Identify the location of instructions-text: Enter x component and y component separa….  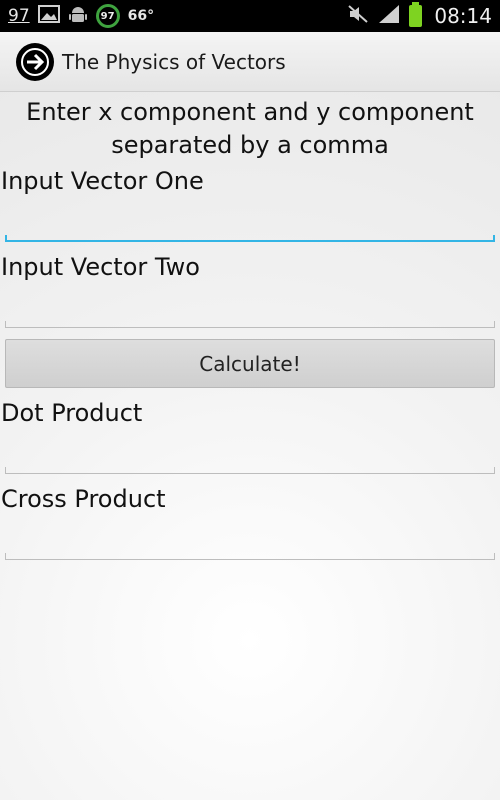
(250, 128).